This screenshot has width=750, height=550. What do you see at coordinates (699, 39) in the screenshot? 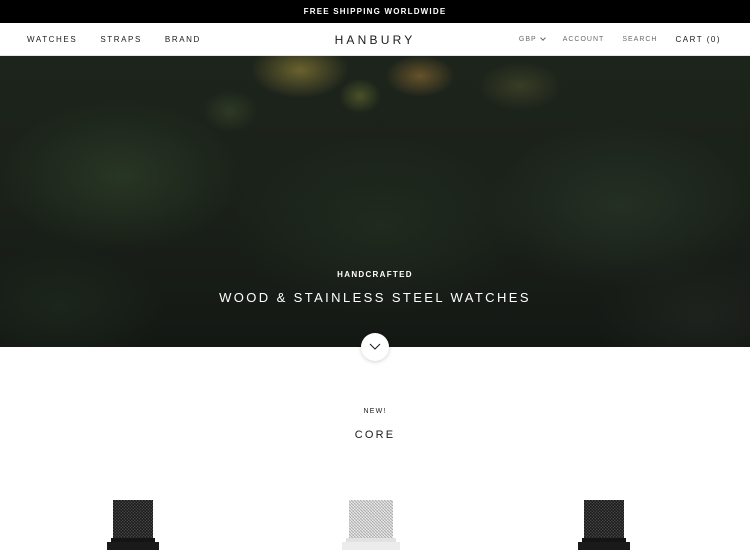
I see `cart-link: CART (0)` at bounding box center [699, 39].